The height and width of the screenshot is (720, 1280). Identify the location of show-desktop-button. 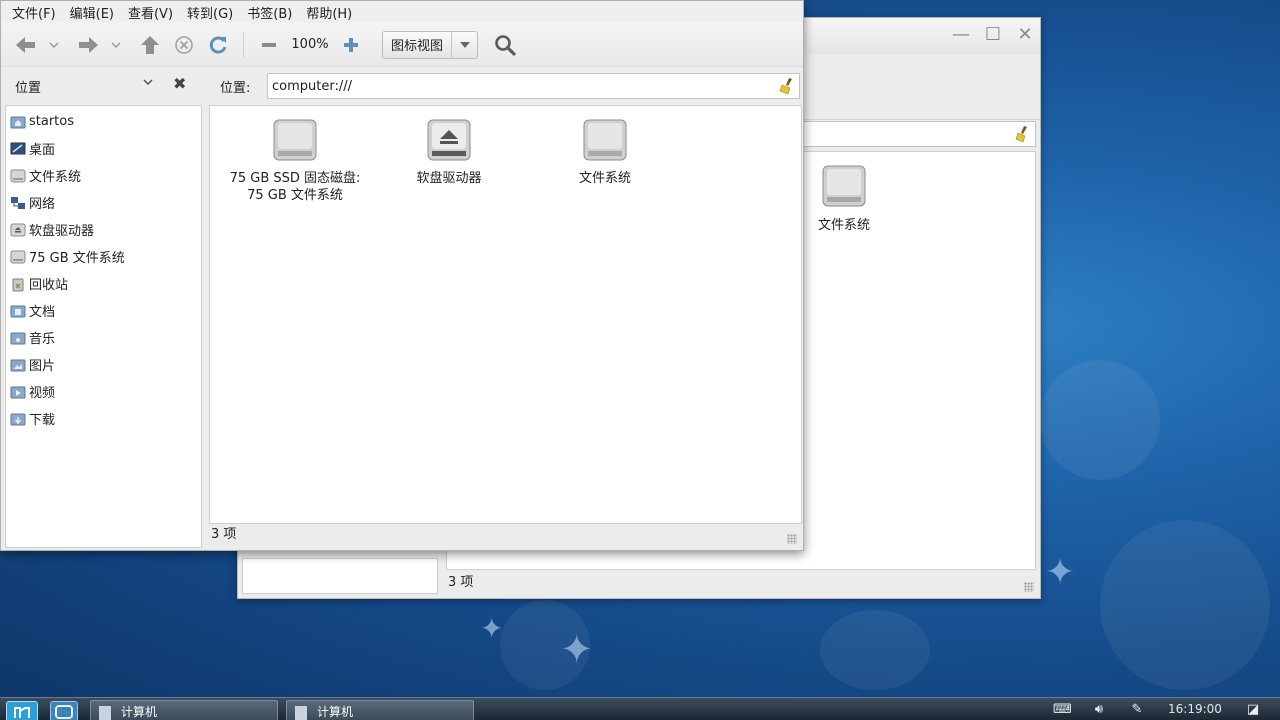
(64, 710).